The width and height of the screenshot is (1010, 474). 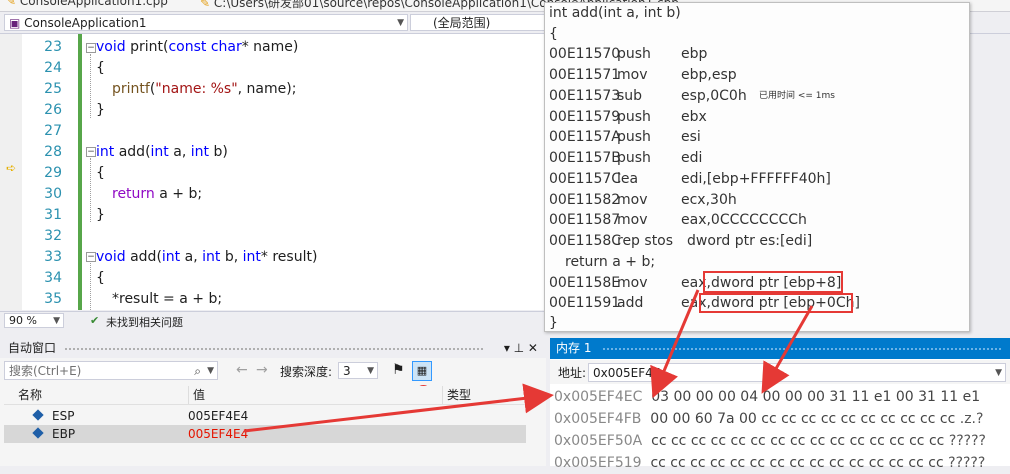 What do you see at coordinates (398, 408) in the screenshot?
I see `ebp-to-memory-arrow` at bounding box center [398, 408].